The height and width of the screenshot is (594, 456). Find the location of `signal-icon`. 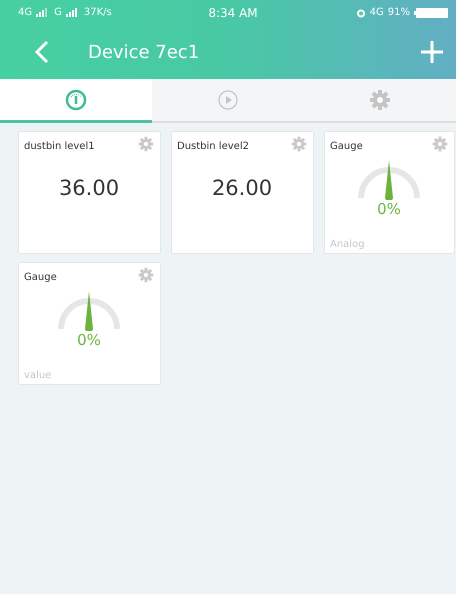

signal-icon is located at coordinates (73, 12).